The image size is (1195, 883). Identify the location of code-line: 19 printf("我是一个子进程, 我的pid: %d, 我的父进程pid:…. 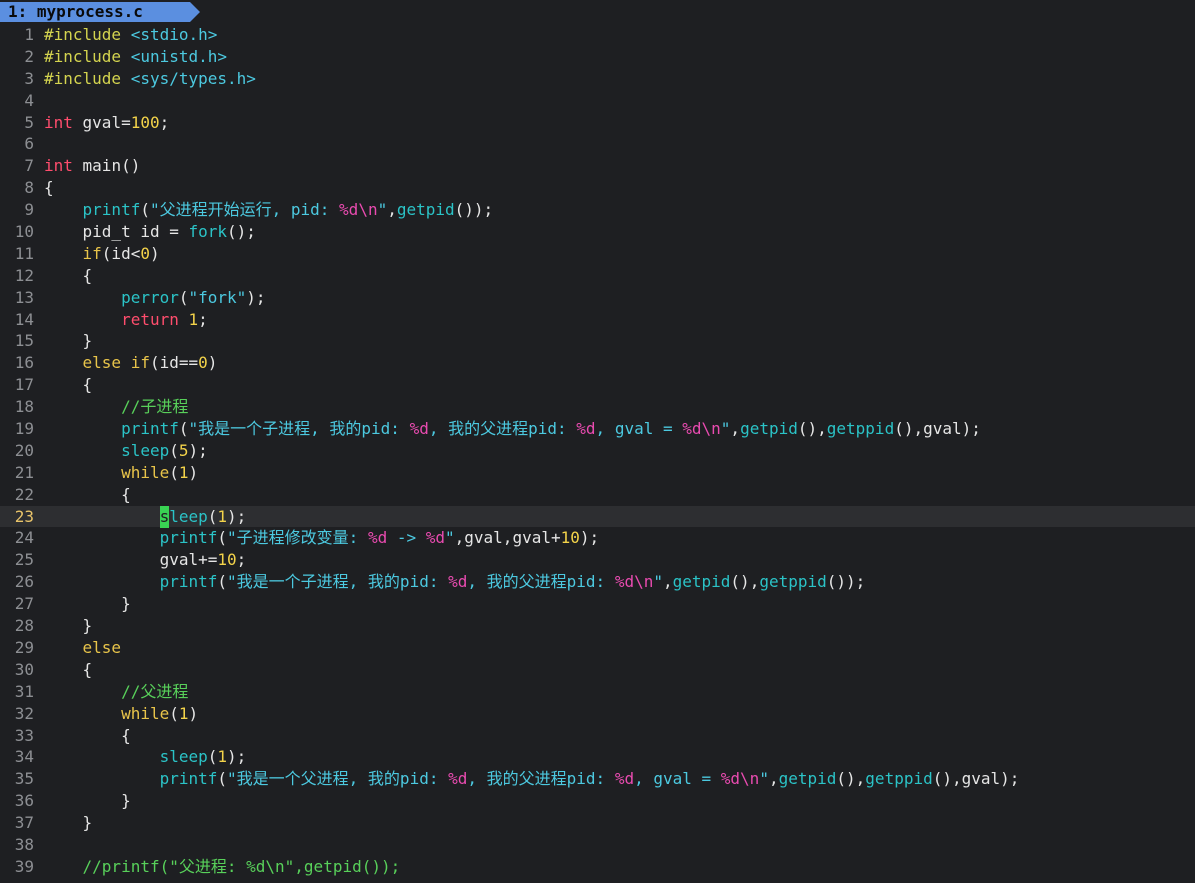
(597, 429).